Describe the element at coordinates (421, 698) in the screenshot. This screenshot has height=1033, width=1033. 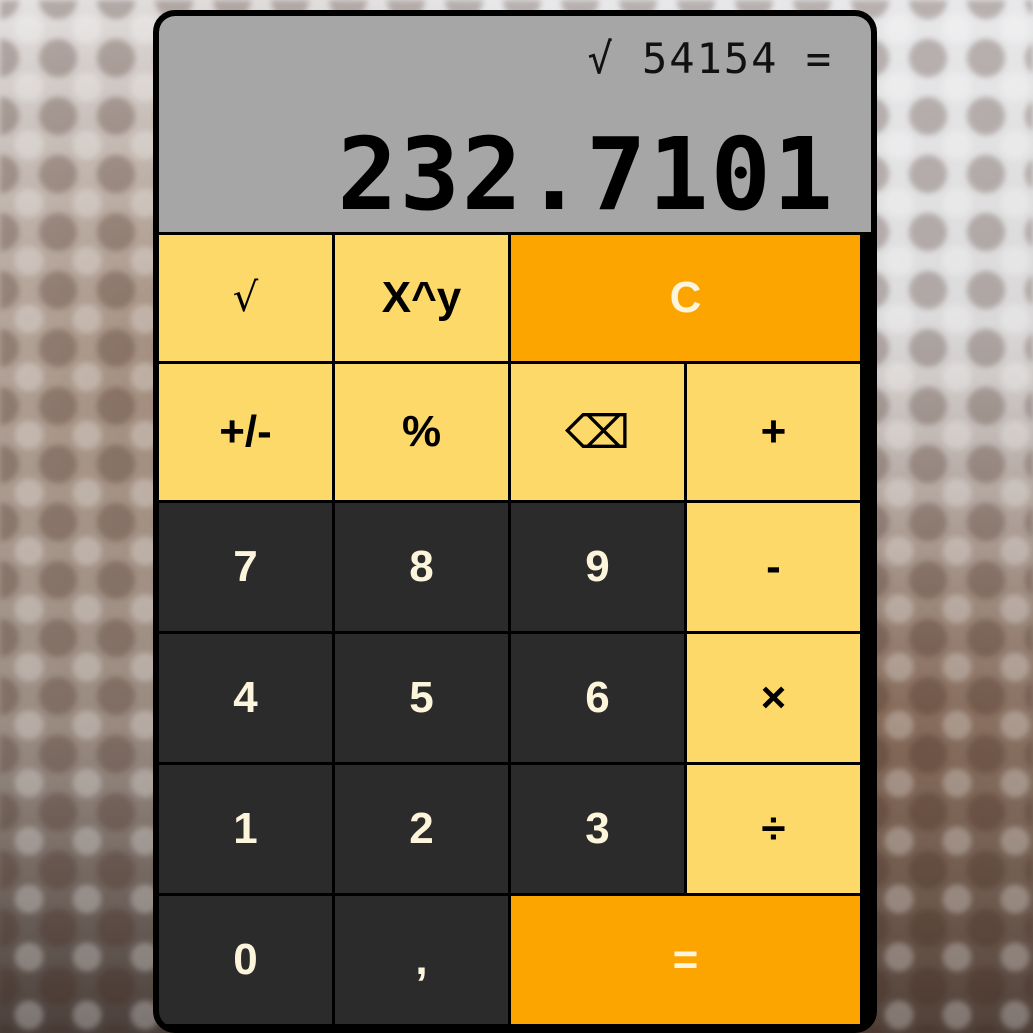
I see `digit-5-button: 5` at that location.